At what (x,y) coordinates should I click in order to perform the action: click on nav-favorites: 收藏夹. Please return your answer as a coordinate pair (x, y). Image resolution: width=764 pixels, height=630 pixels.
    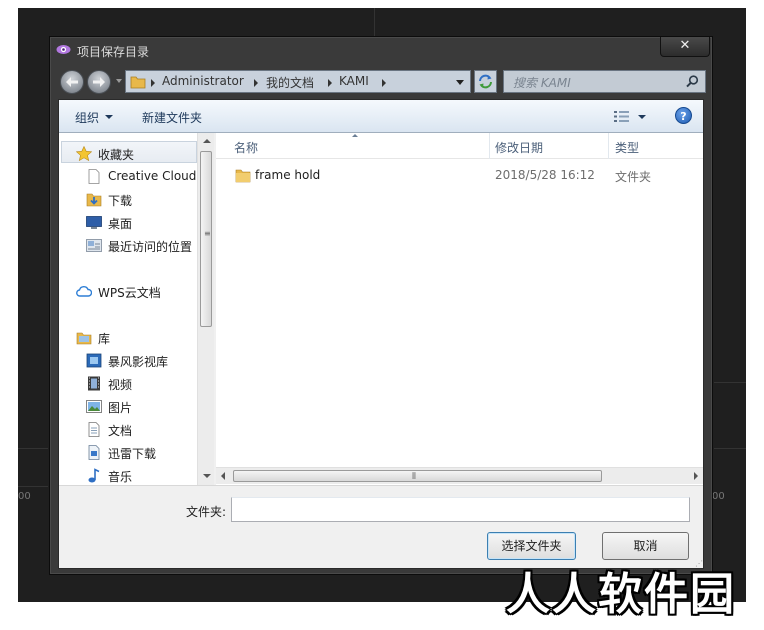
    Looking at the image, I should click on (129, 152).